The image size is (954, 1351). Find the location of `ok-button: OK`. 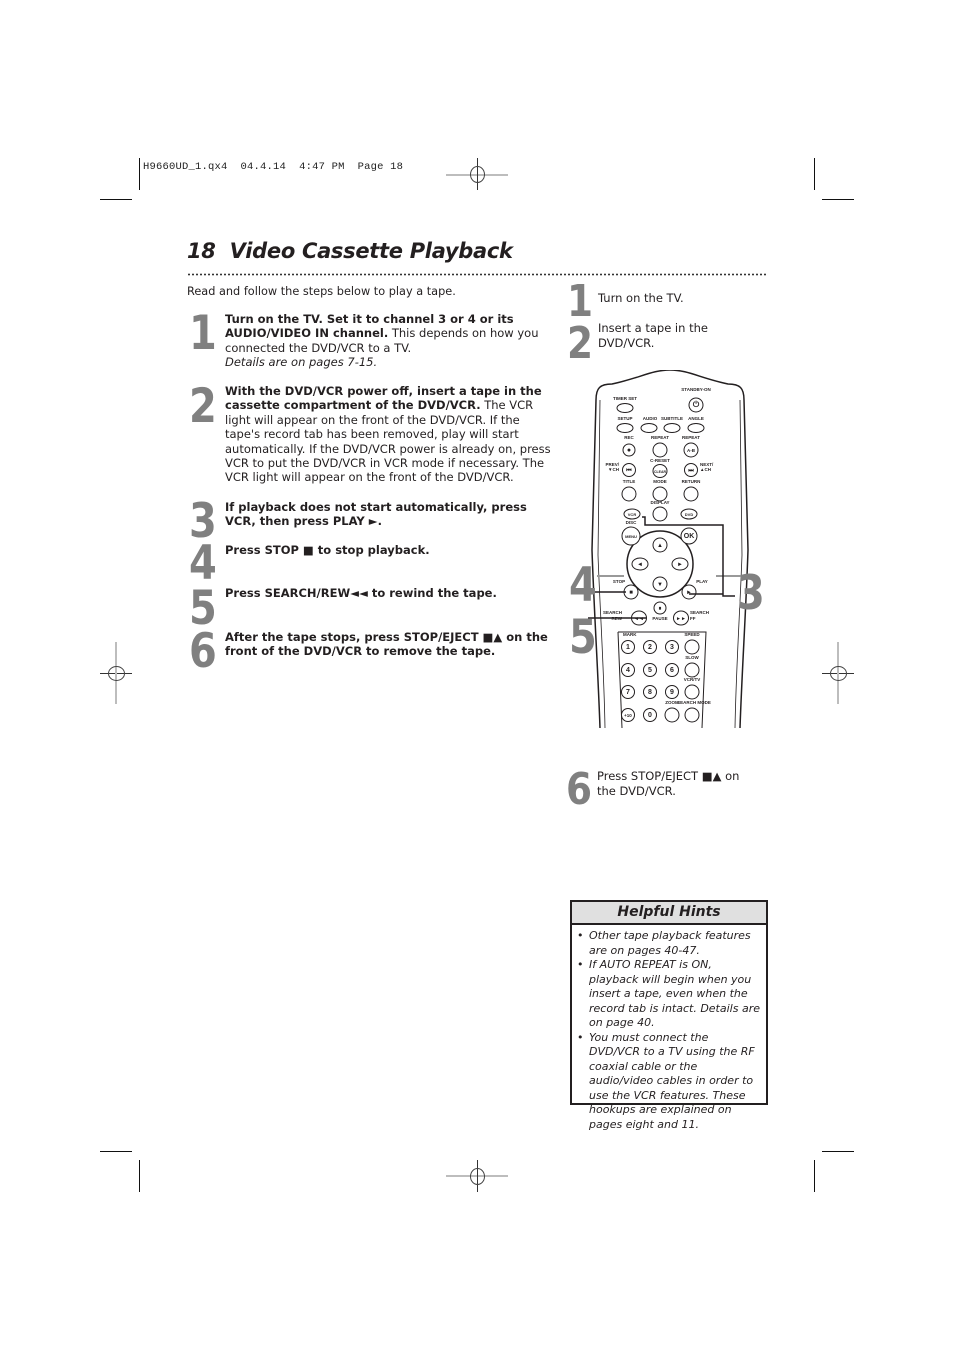

ok-button: OK is located at coordinates (689, 536).